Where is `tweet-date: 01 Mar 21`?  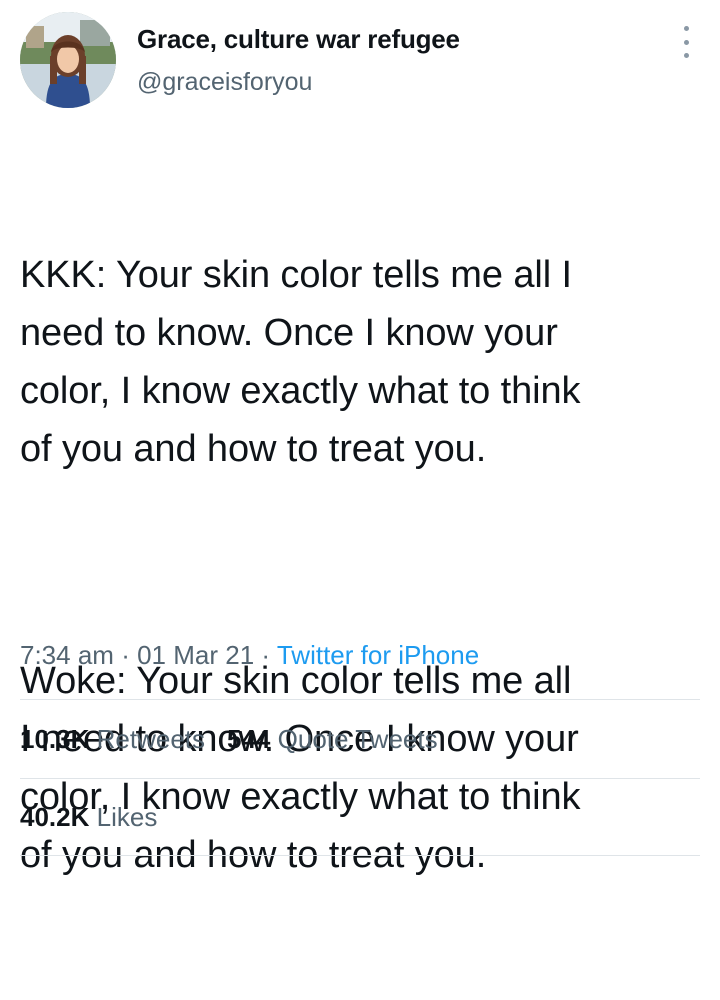
tweet-date: 01 Mar 21 is located at coordinates (195, 655).